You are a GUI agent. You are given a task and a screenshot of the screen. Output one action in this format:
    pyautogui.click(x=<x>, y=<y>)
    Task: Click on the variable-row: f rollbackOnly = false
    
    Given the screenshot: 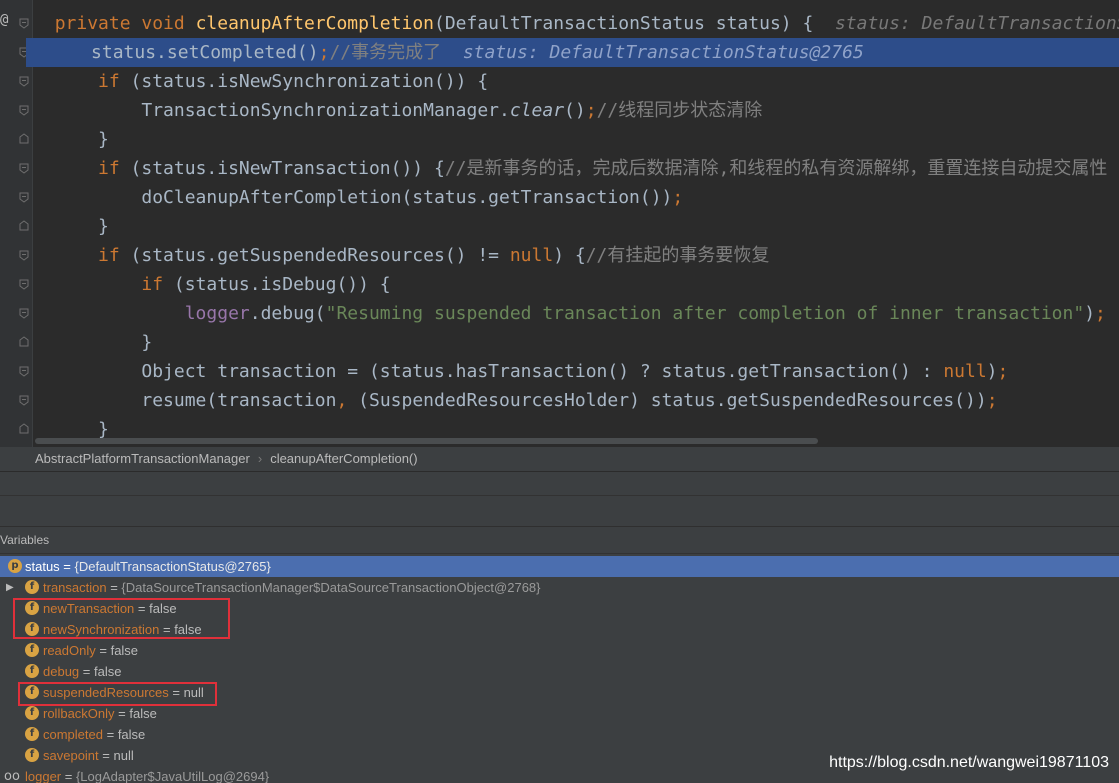 What is the action you would take?
    pyautogui.click(x=559, y=713)
    